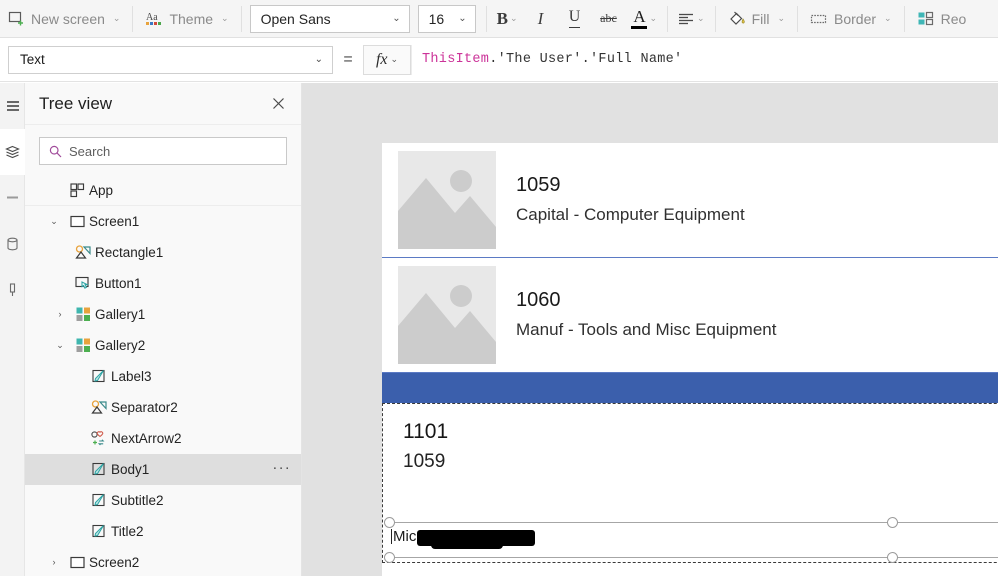  I want to click on search-placeholder: Search, so click(90, 151).